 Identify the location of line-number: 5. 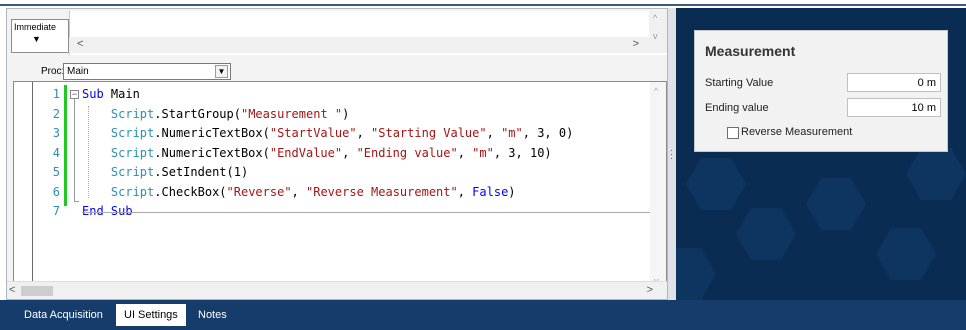
(56, 172).